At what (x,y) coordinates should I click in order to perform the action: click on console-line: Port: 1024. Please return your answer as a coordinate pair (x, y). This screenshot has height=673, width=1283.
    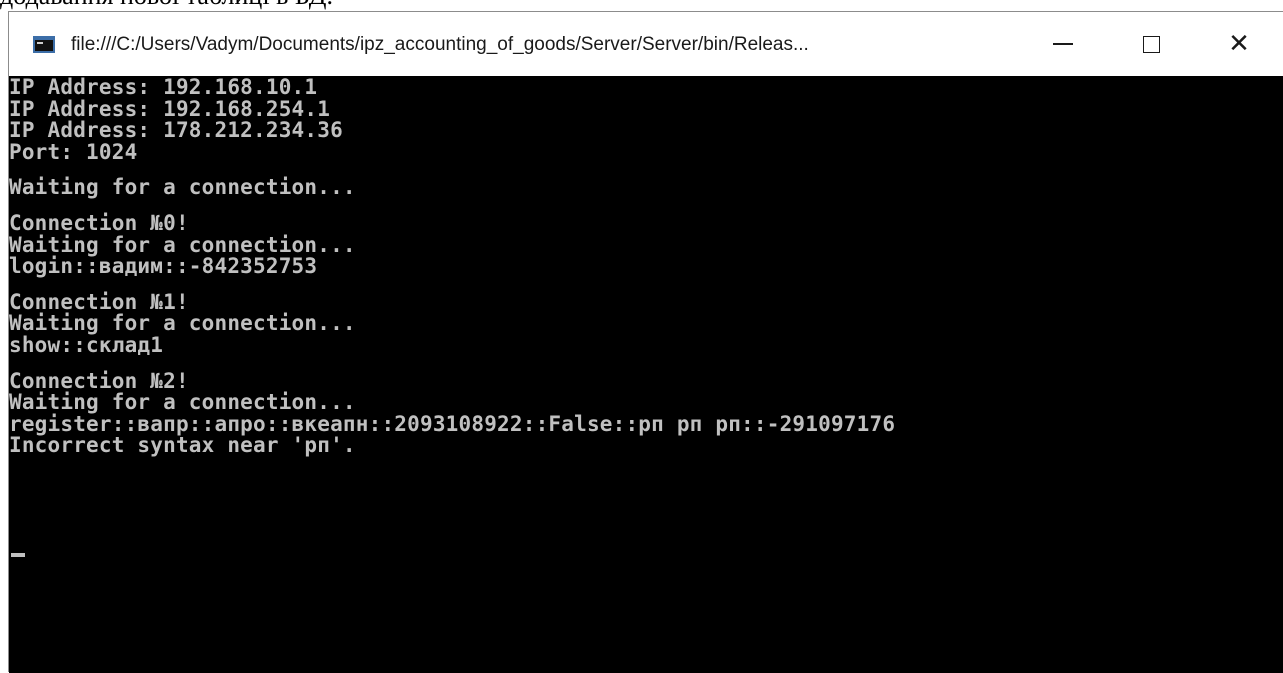
    Looking at the image, I should click on (73, 151).